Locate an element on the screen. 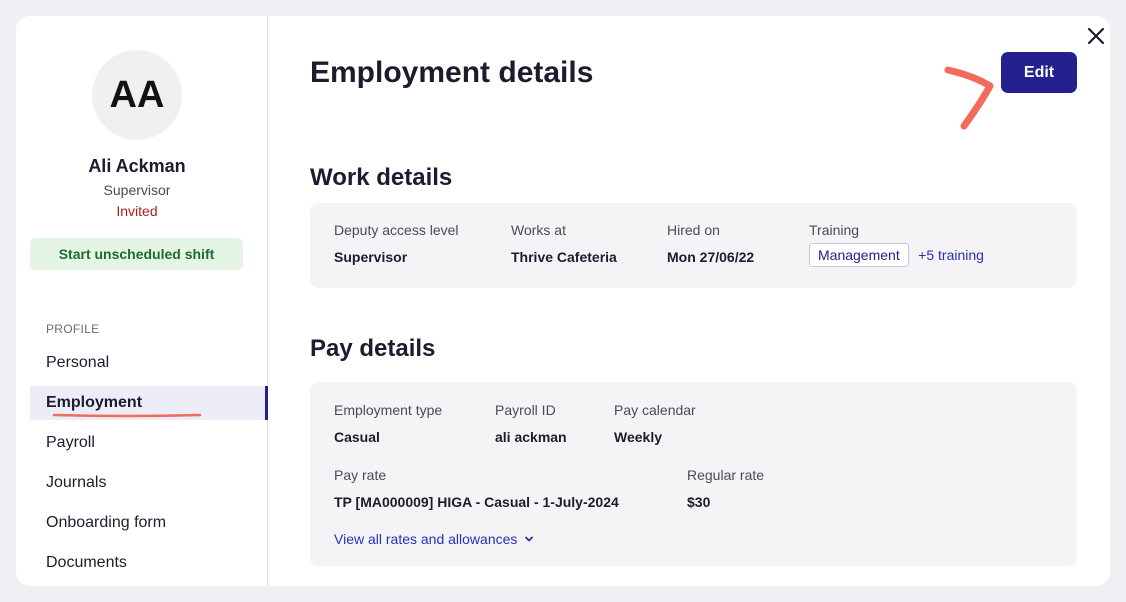  sidebar-item-onboarding-form: Onboarding form is located at coordinates (149, 523).